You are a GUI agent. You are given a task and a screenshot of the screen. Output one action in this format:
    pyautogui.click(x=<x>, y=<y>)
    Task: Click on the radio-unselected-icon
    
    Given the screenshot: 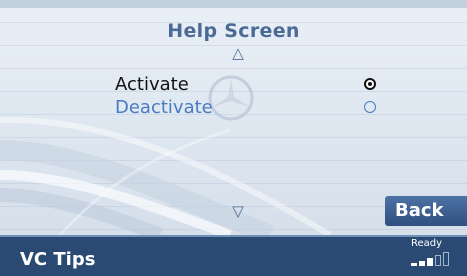 What is the action you would take?
    pyautogui.click(x=370, y=107)
    